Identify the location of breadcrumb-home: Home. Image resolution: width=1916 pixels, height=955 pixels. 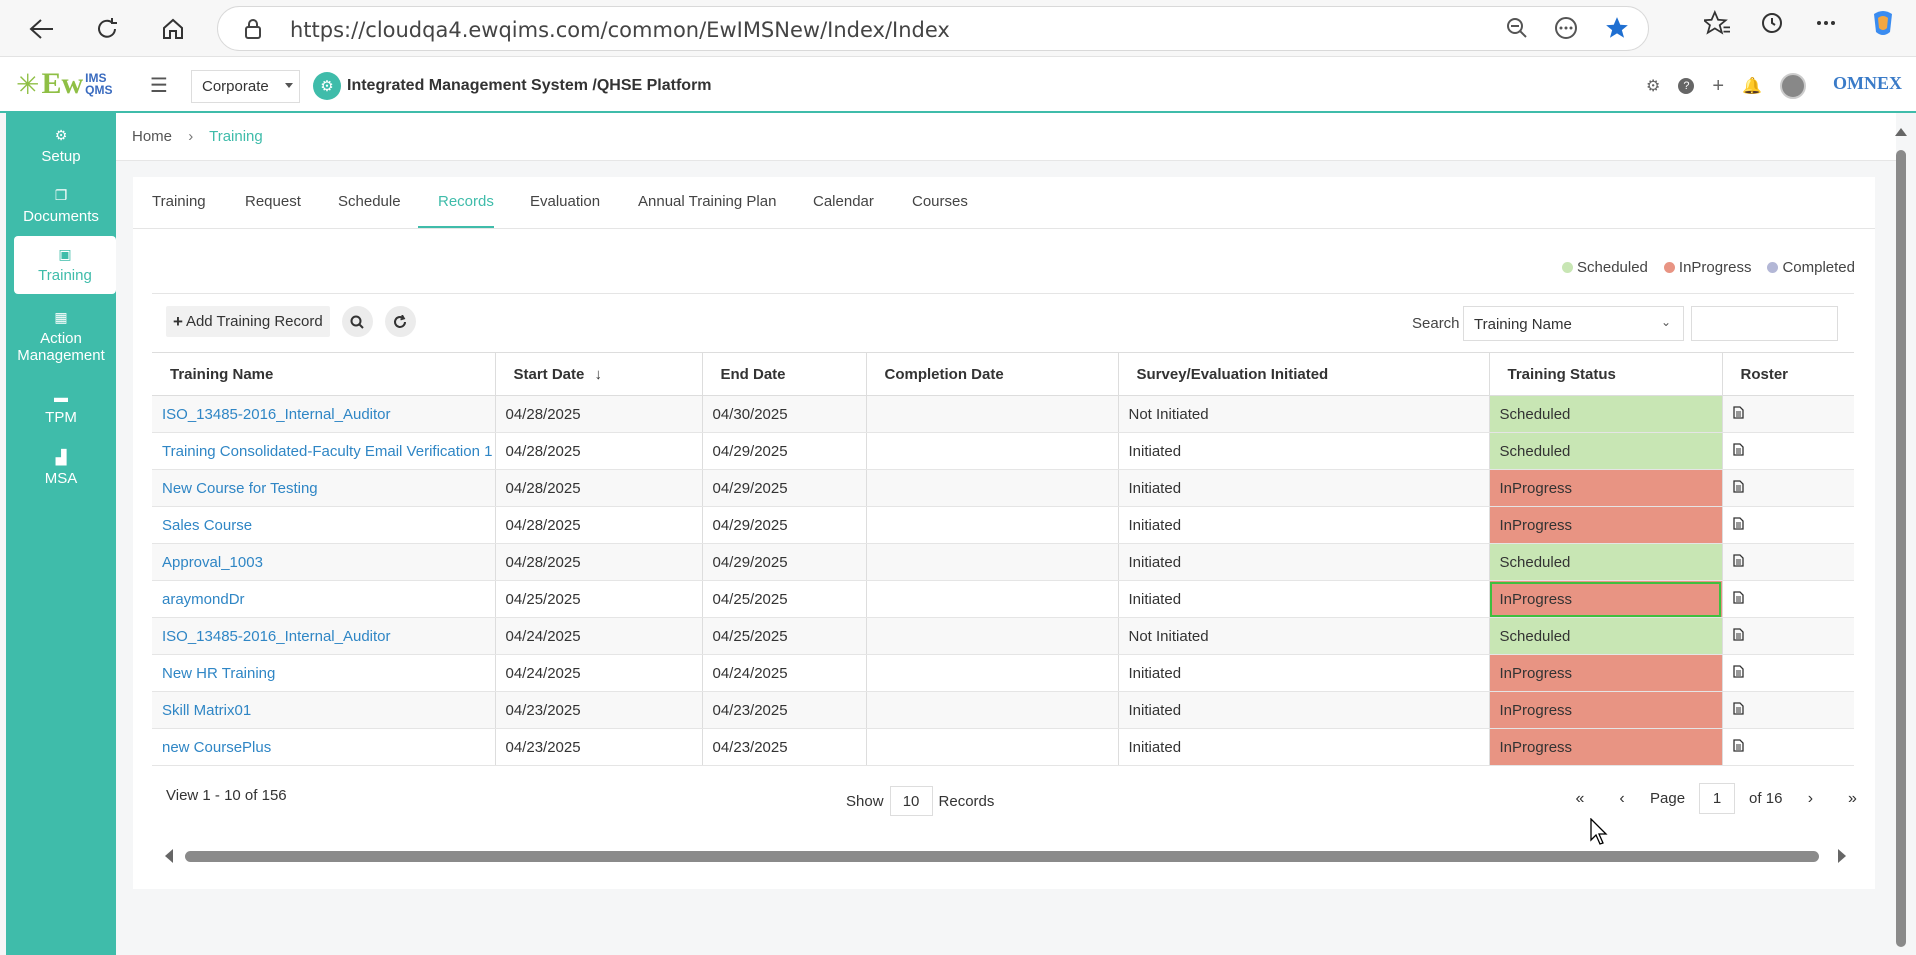
(152, 136).